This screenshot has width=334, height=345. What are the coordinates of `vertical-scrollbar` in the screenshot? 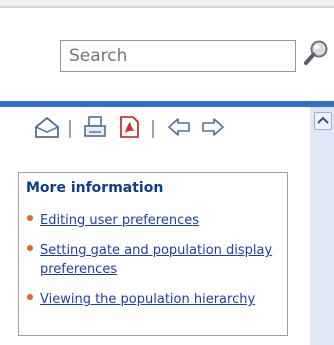 It's located at (322, 226).